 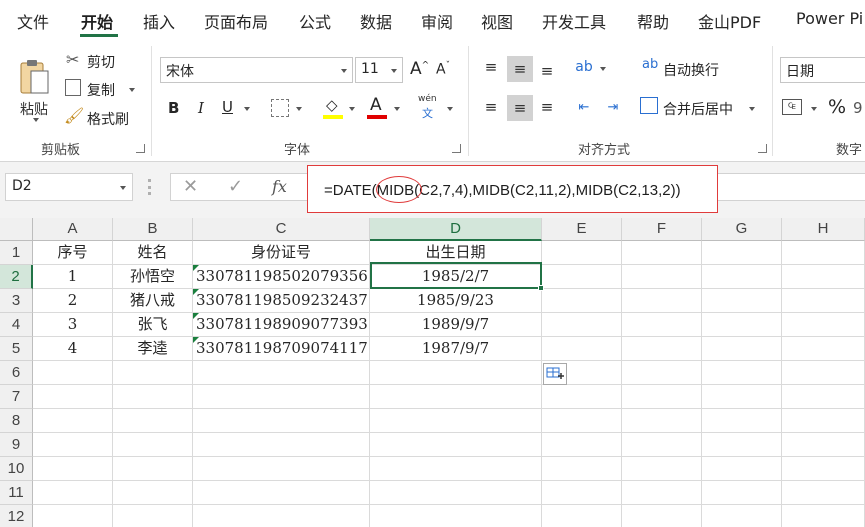 What do you see at coordinates (427, 99) in the screenshot?
I see `phonetic-button: wén` at bounding box center [427, 99].